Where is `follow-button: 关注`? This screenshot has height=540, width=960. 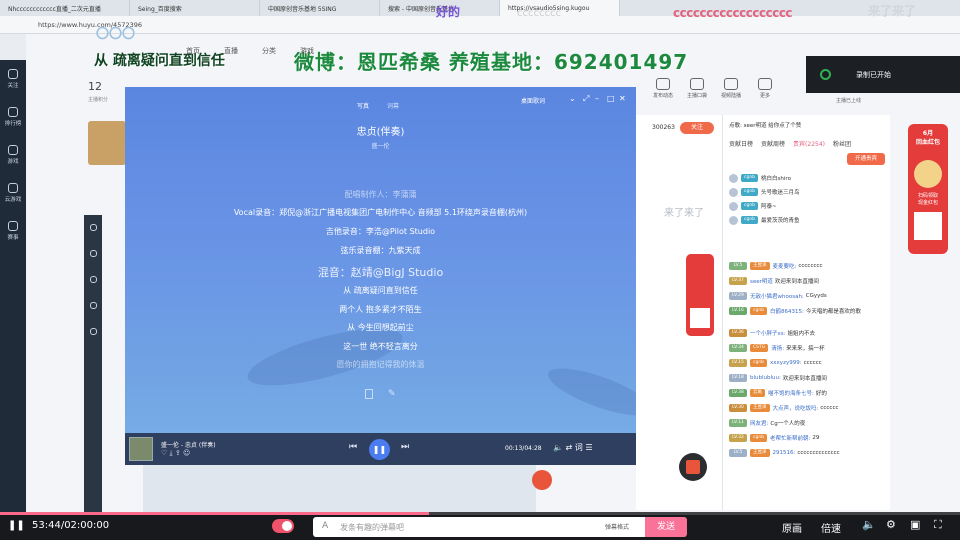
follow-button: 关注 is located at coordinates (697, 128).